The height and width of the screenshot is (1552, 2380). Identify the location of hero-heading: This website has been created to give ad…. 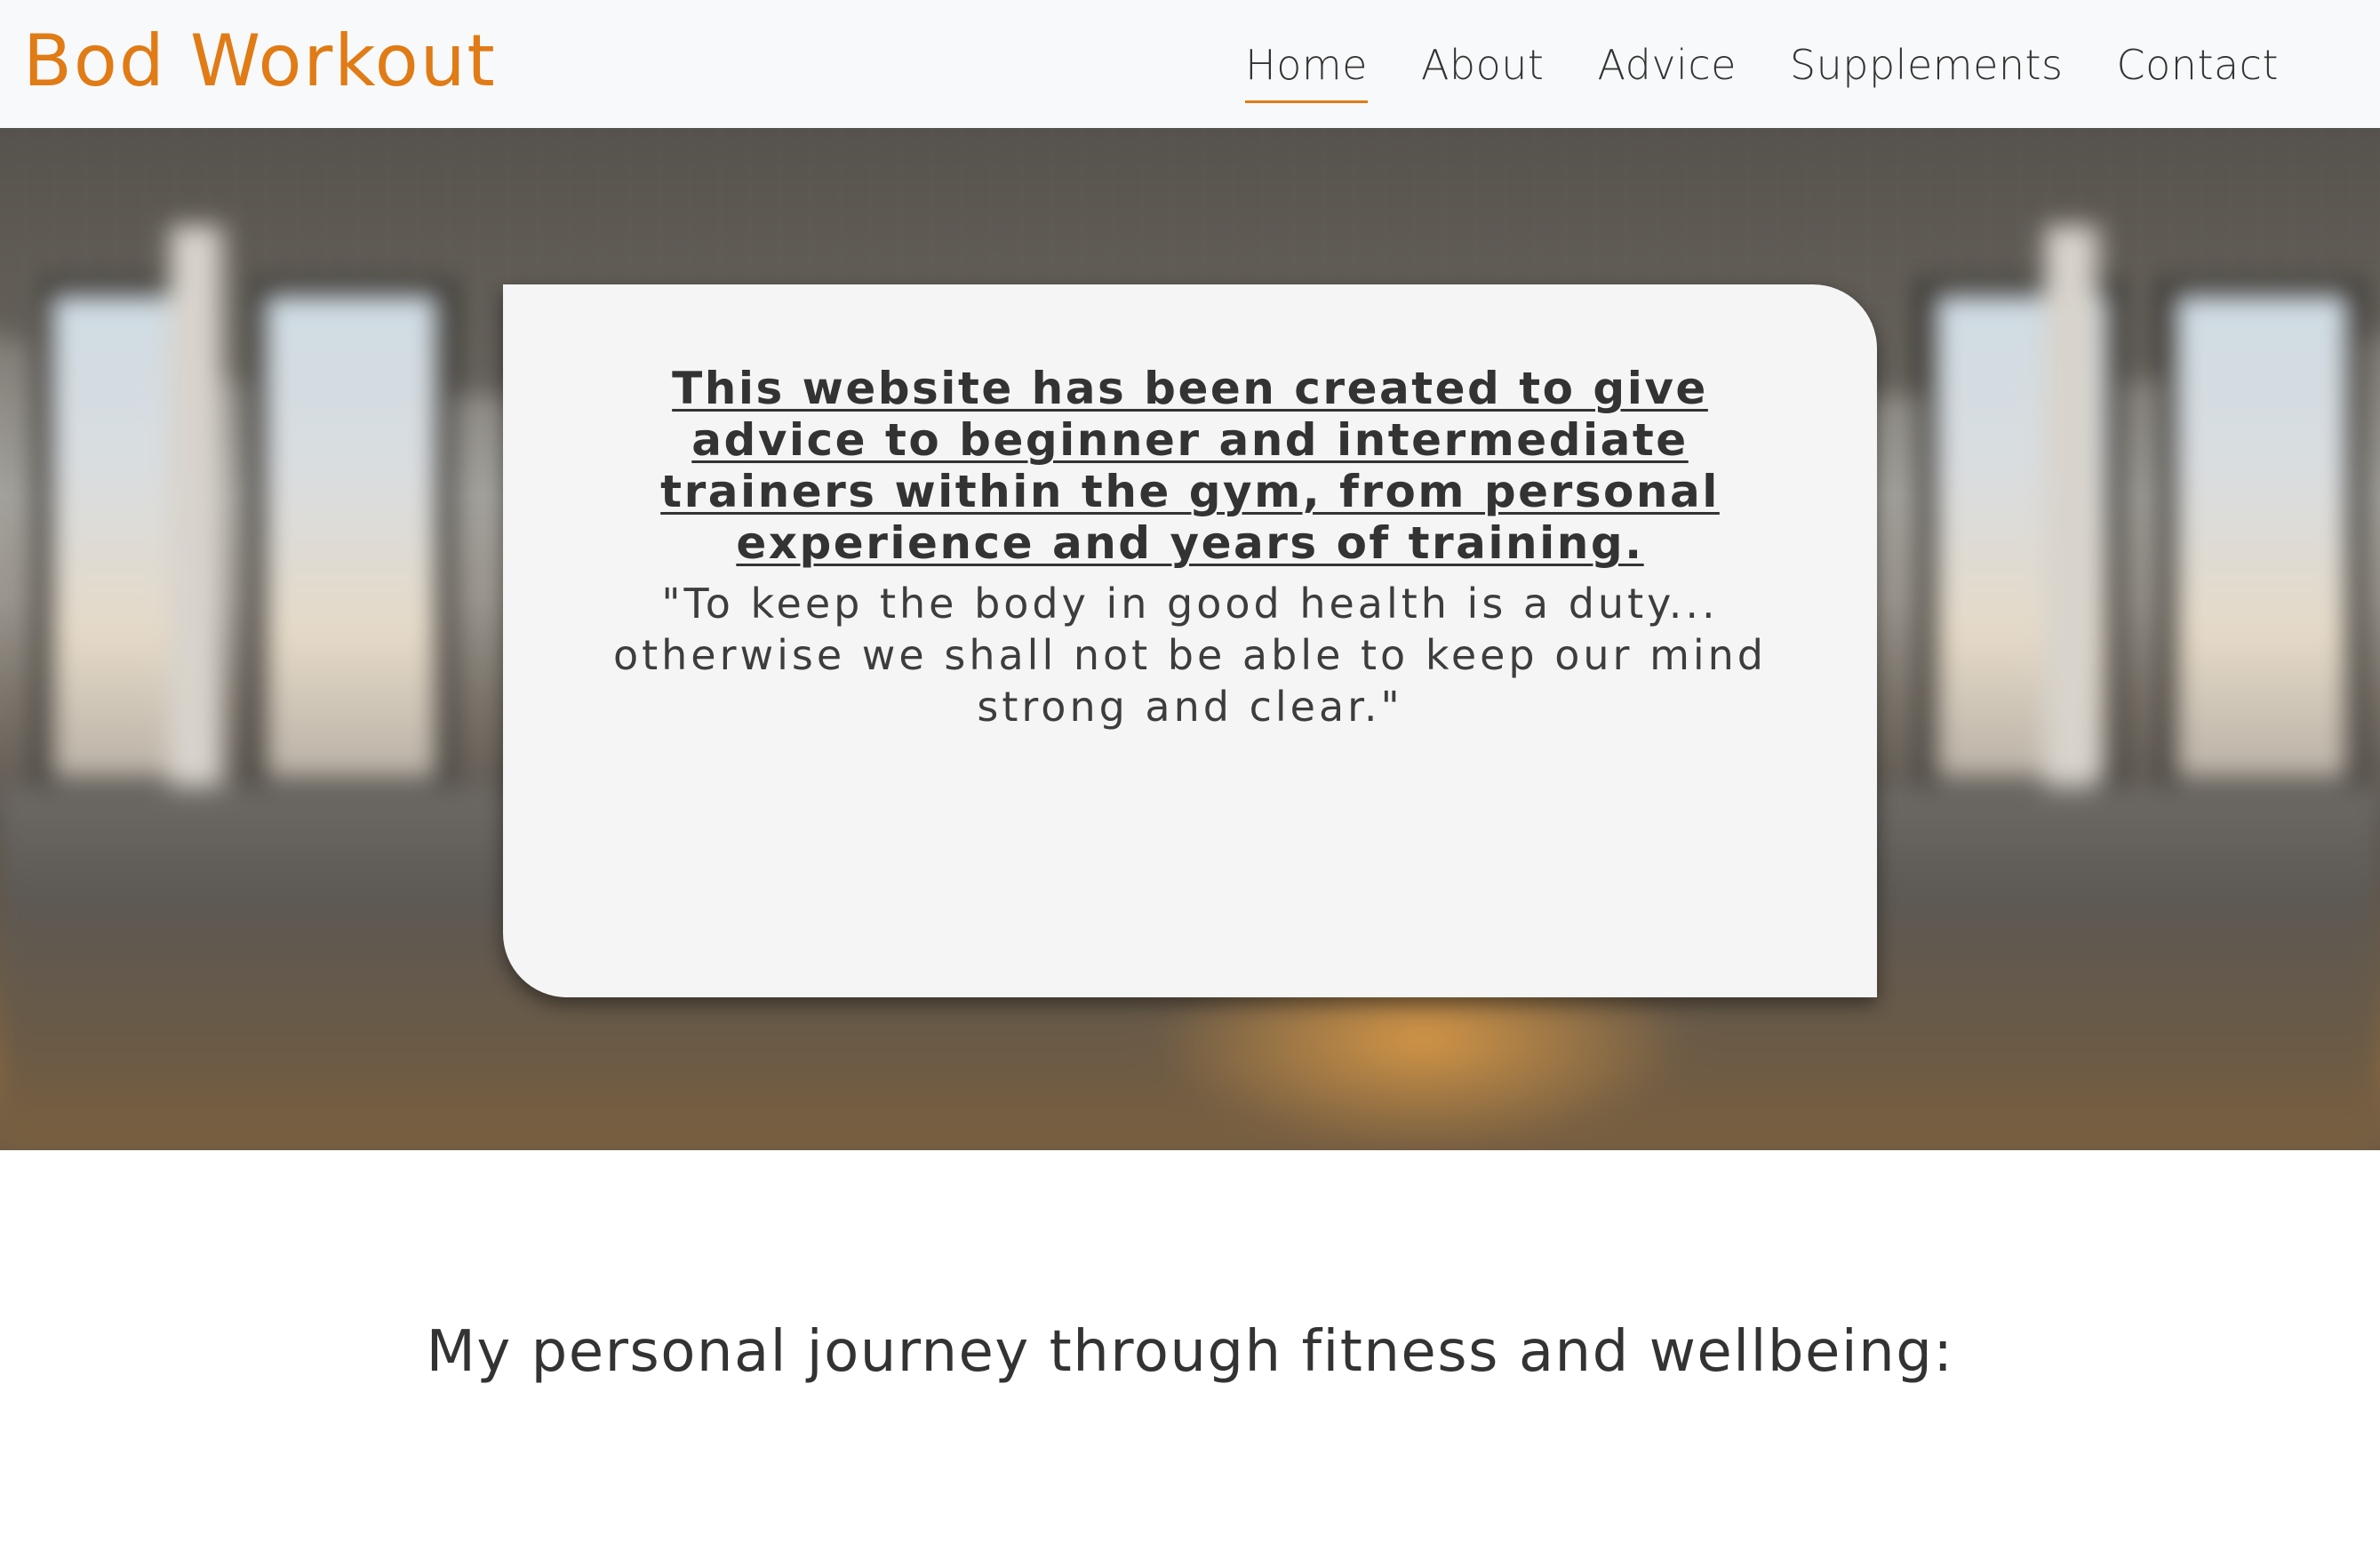
(1190, 466).